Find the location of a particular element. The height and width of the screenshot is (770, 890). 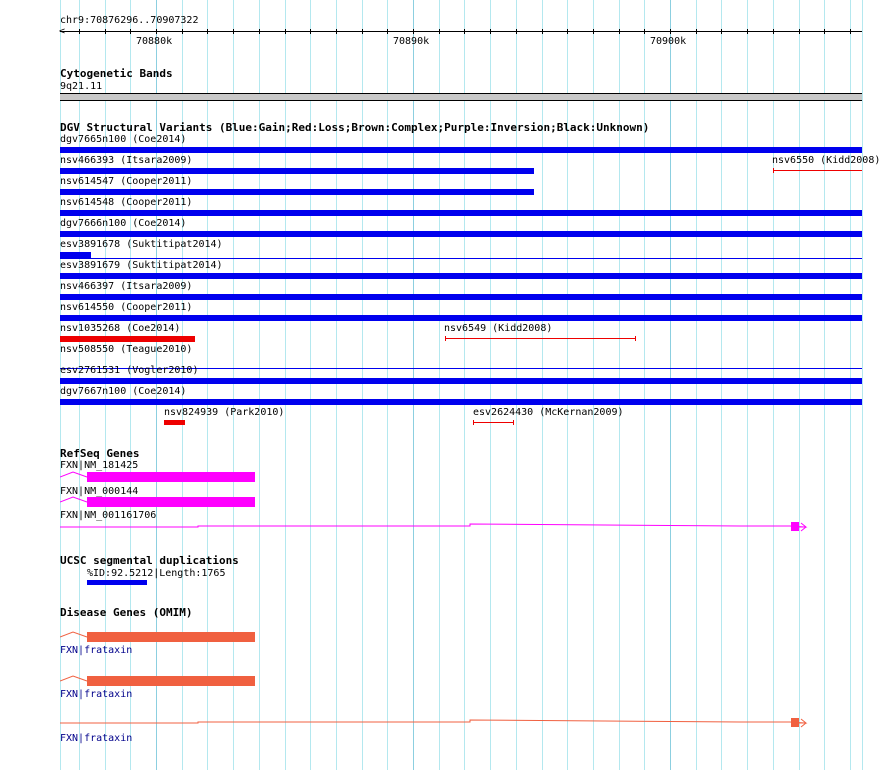

variant-label: nsv824939 (Park2010) is located at coordinates (224, 412).